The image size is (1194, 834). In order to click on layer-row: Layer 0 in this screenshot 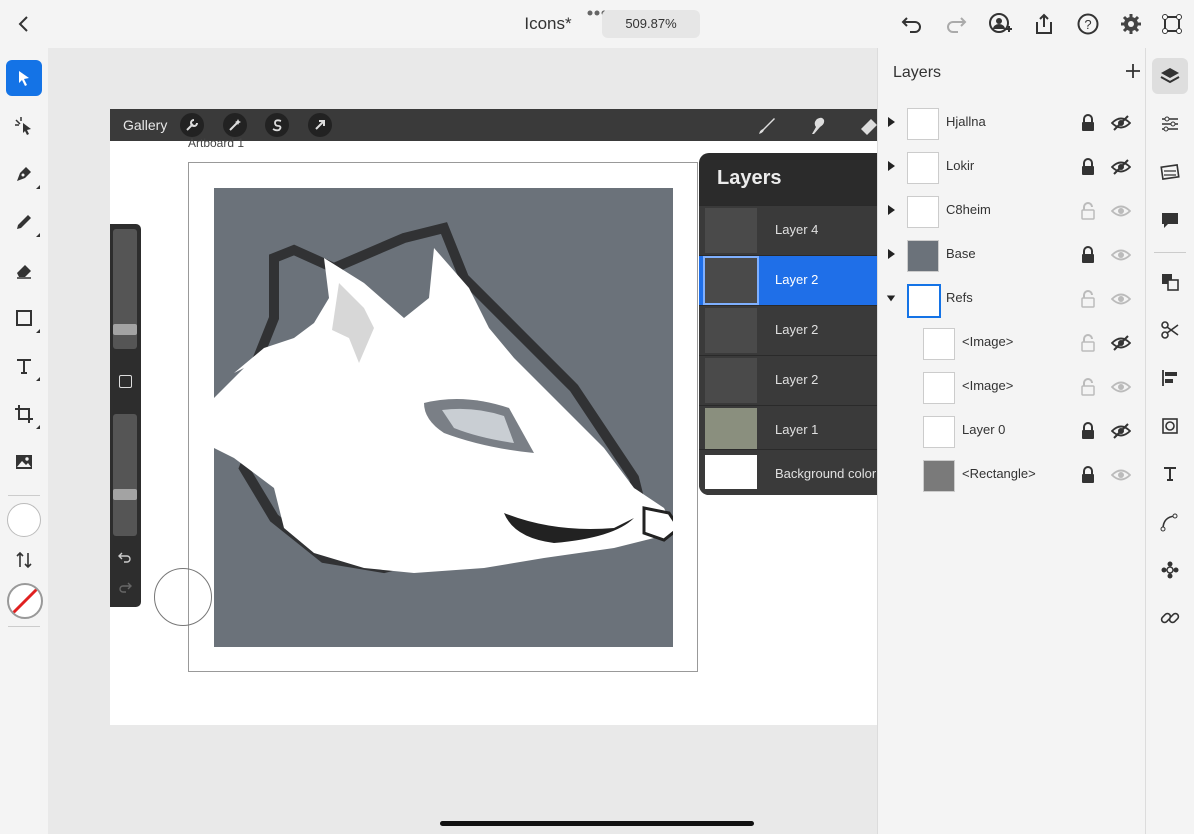, I will do `click(1012, 431)`.